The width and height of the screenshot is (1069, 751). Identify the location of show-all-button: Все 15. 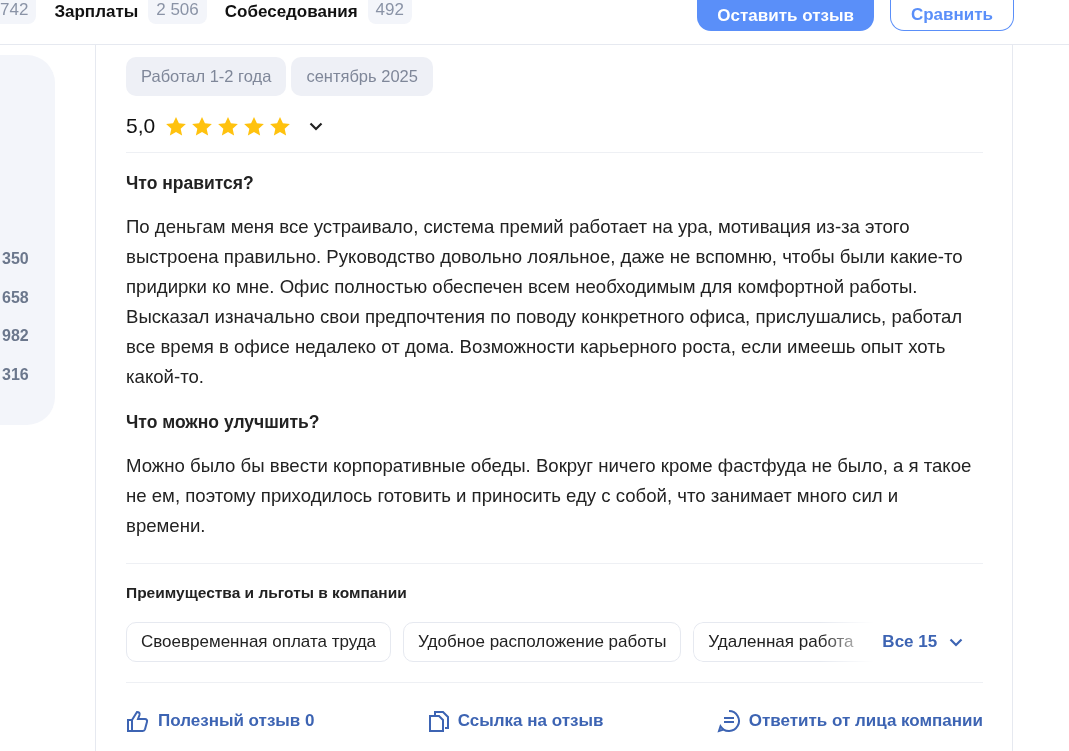
(923, 642).